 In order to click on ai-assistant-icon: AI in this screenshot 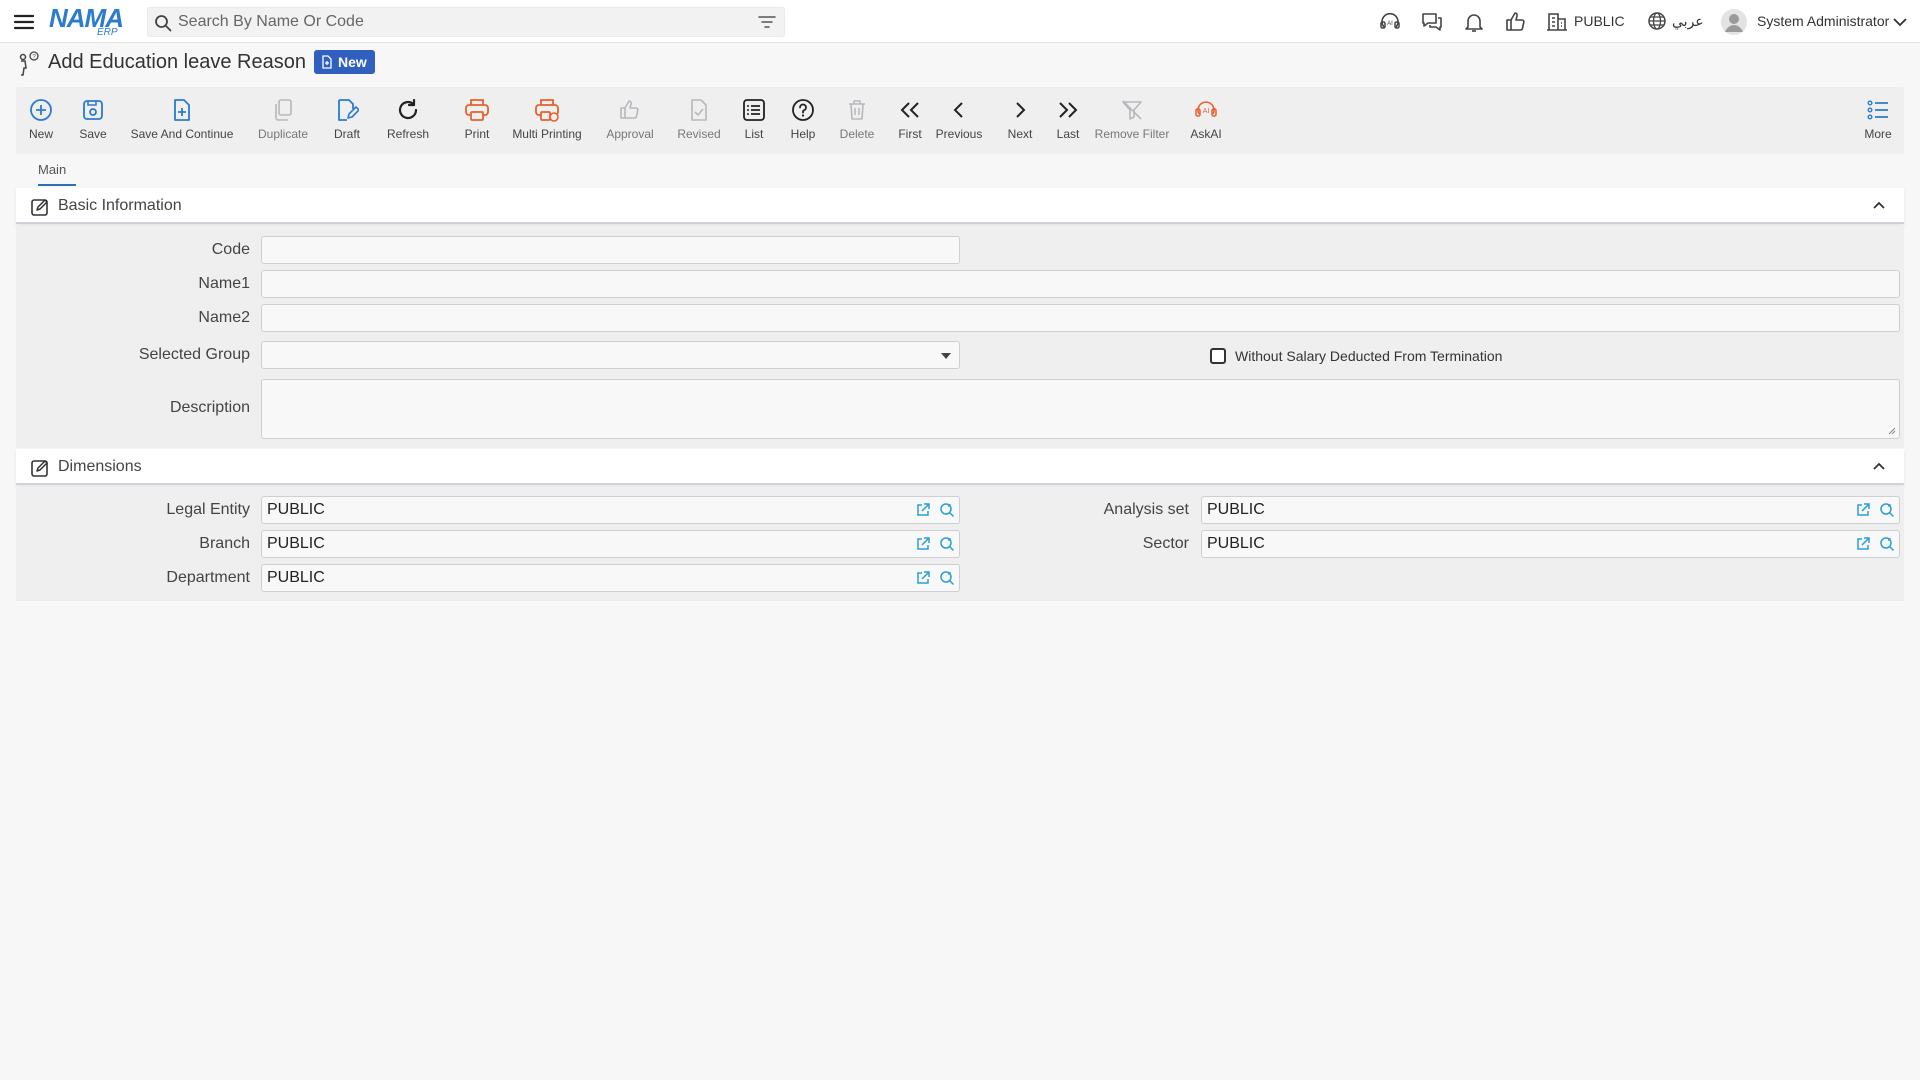, I will do `click(1390, 22)`.